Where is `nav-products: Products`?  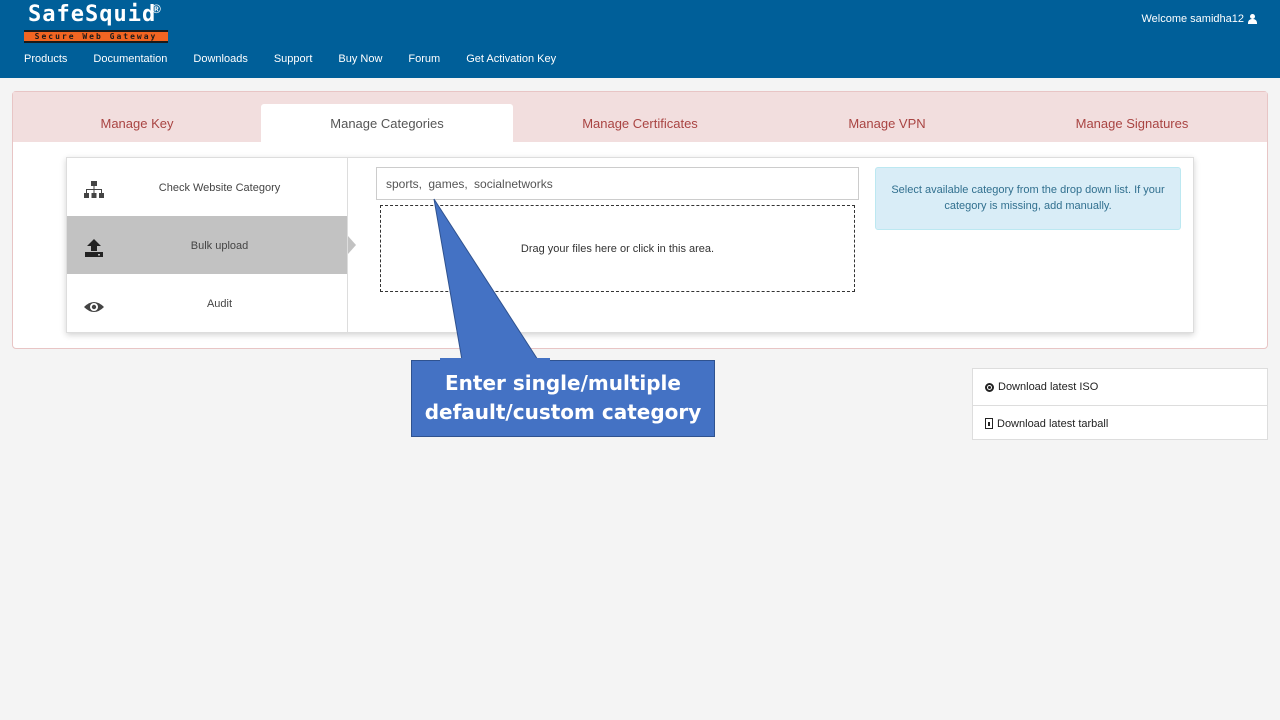
nav-products: Products is located at coordinates (45, 59).